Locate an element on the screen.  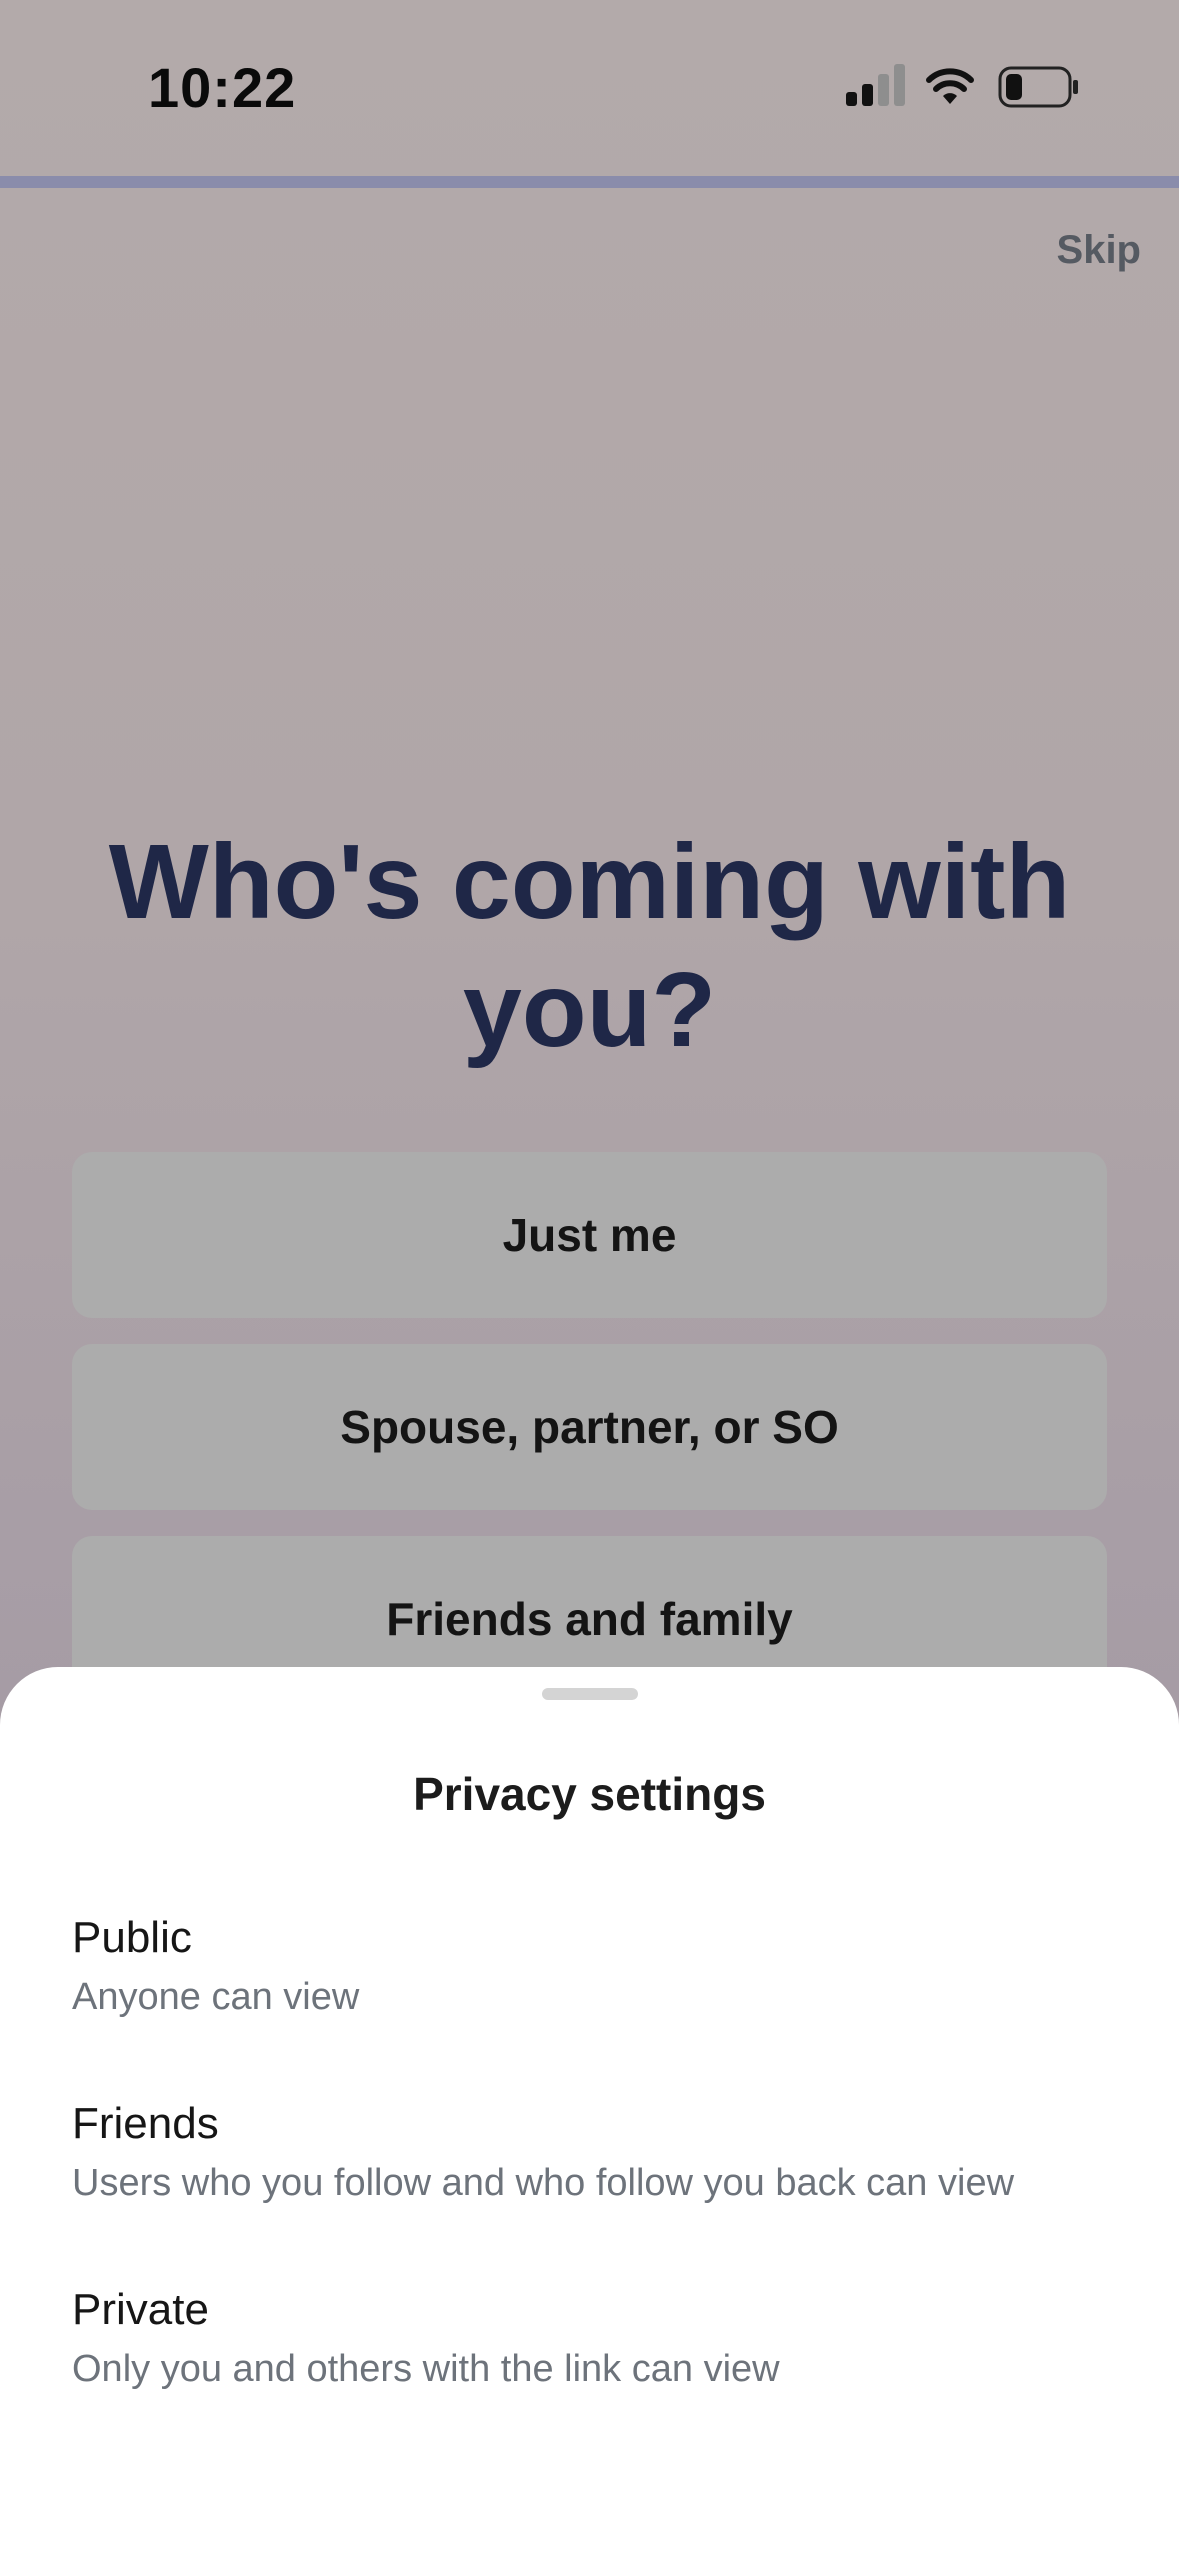
battery-icon is located at coordinates (1038, 87).